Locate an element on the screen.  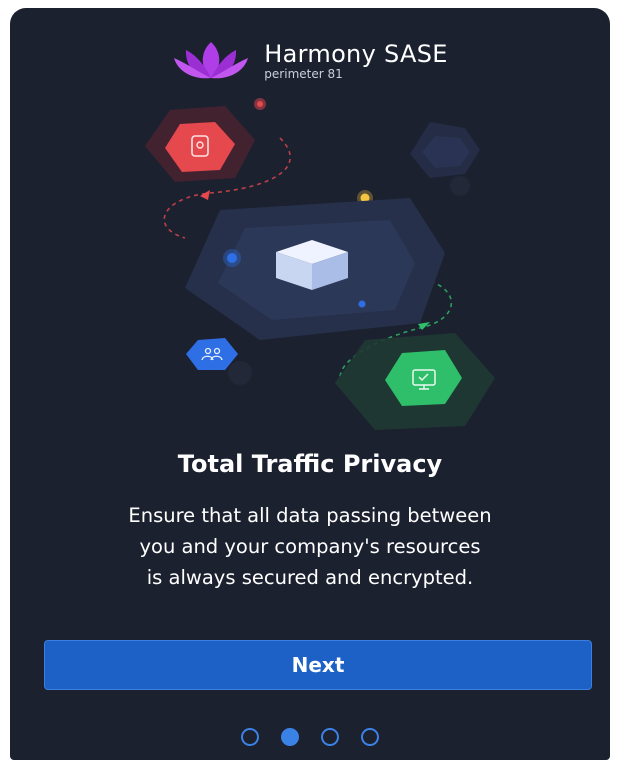
pagination-dots is located at coordinates (310, 738).